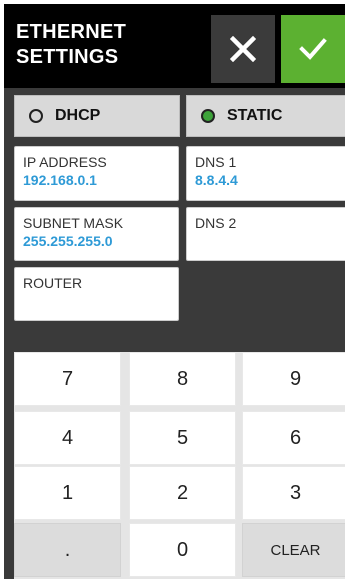 The height and width of the screenshot is (579, 345). Describe the element at coordinates (73, 223) in the screenshot. I see `subnet-mask-label: SUBNET MASK` at that location.